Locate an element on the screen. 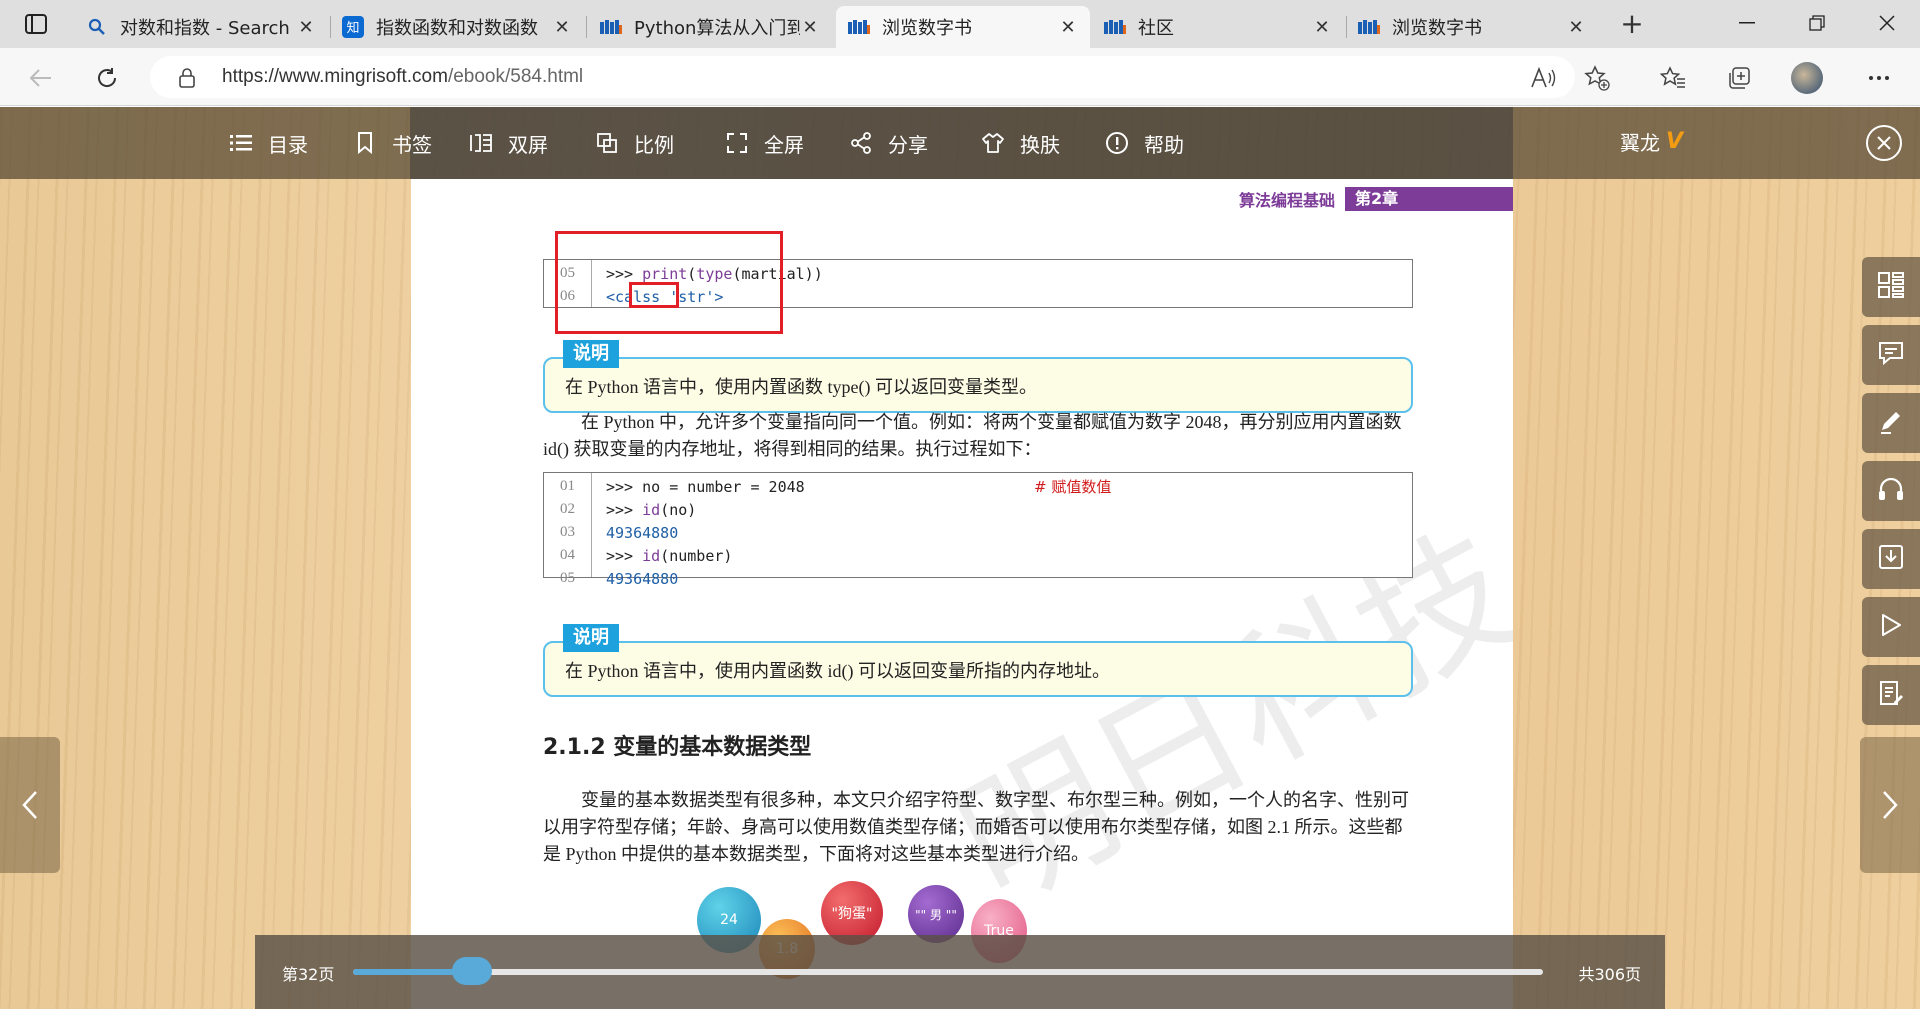  page-slider is located at coordinates (948, 971).